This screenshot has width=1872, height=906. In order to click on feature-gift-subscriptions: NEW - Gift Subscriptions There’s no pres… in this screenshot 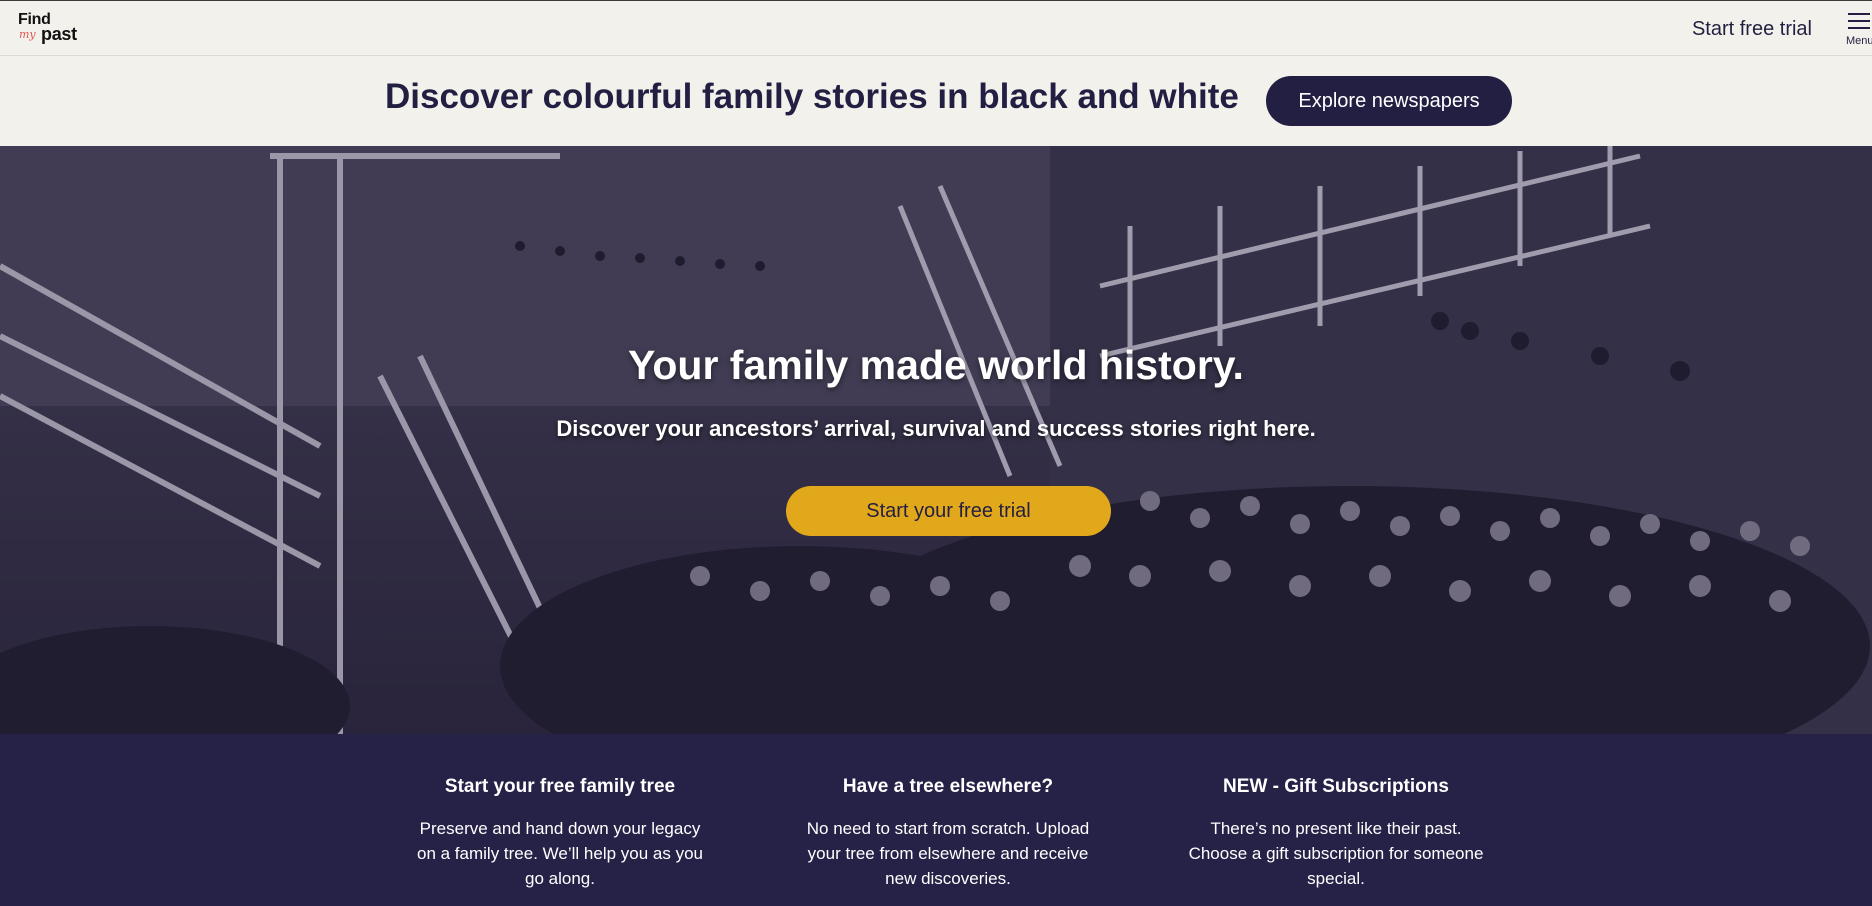, I will do `click(1336, 833)`.